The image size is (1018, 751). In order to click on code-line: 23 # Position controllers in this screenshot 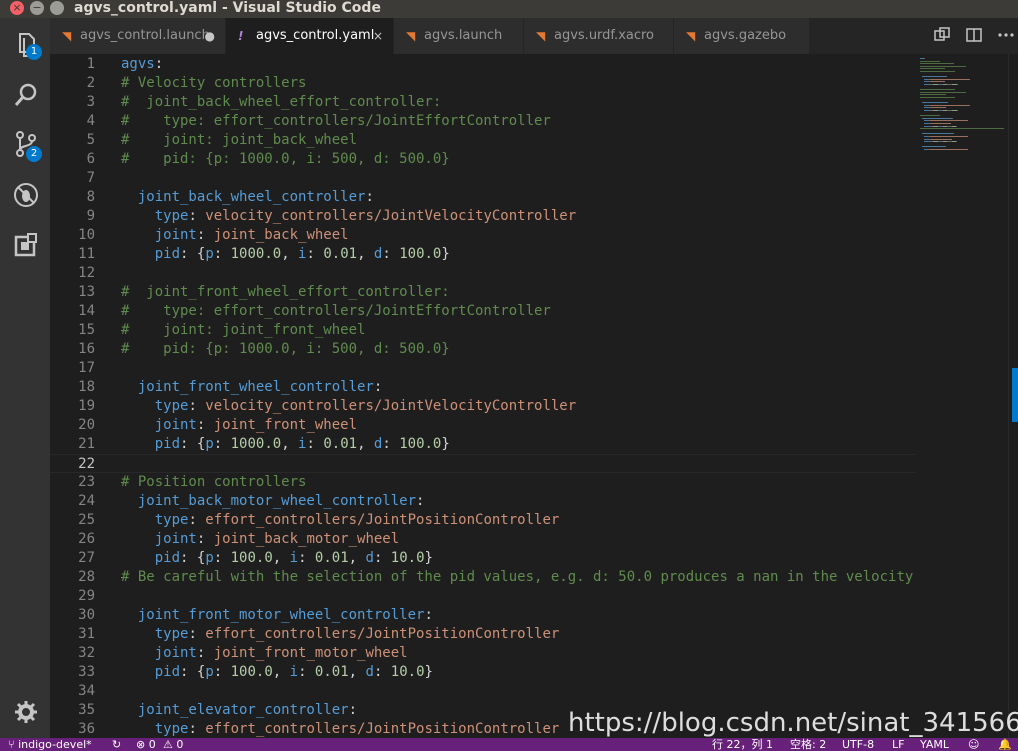, I will do `click(483, 482)`.